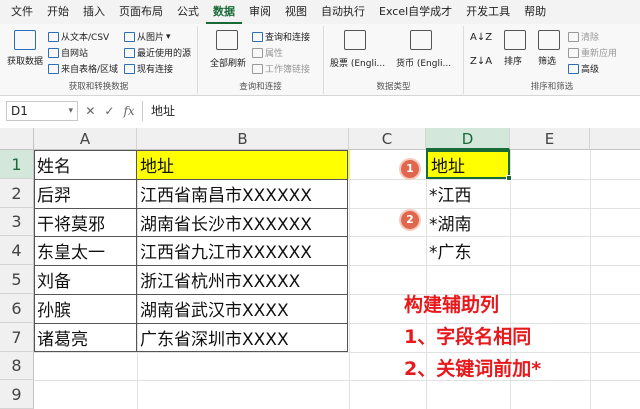 This screenshot has height=409, width=640. I want to click on row-header-7: 7, so click(17, 337).